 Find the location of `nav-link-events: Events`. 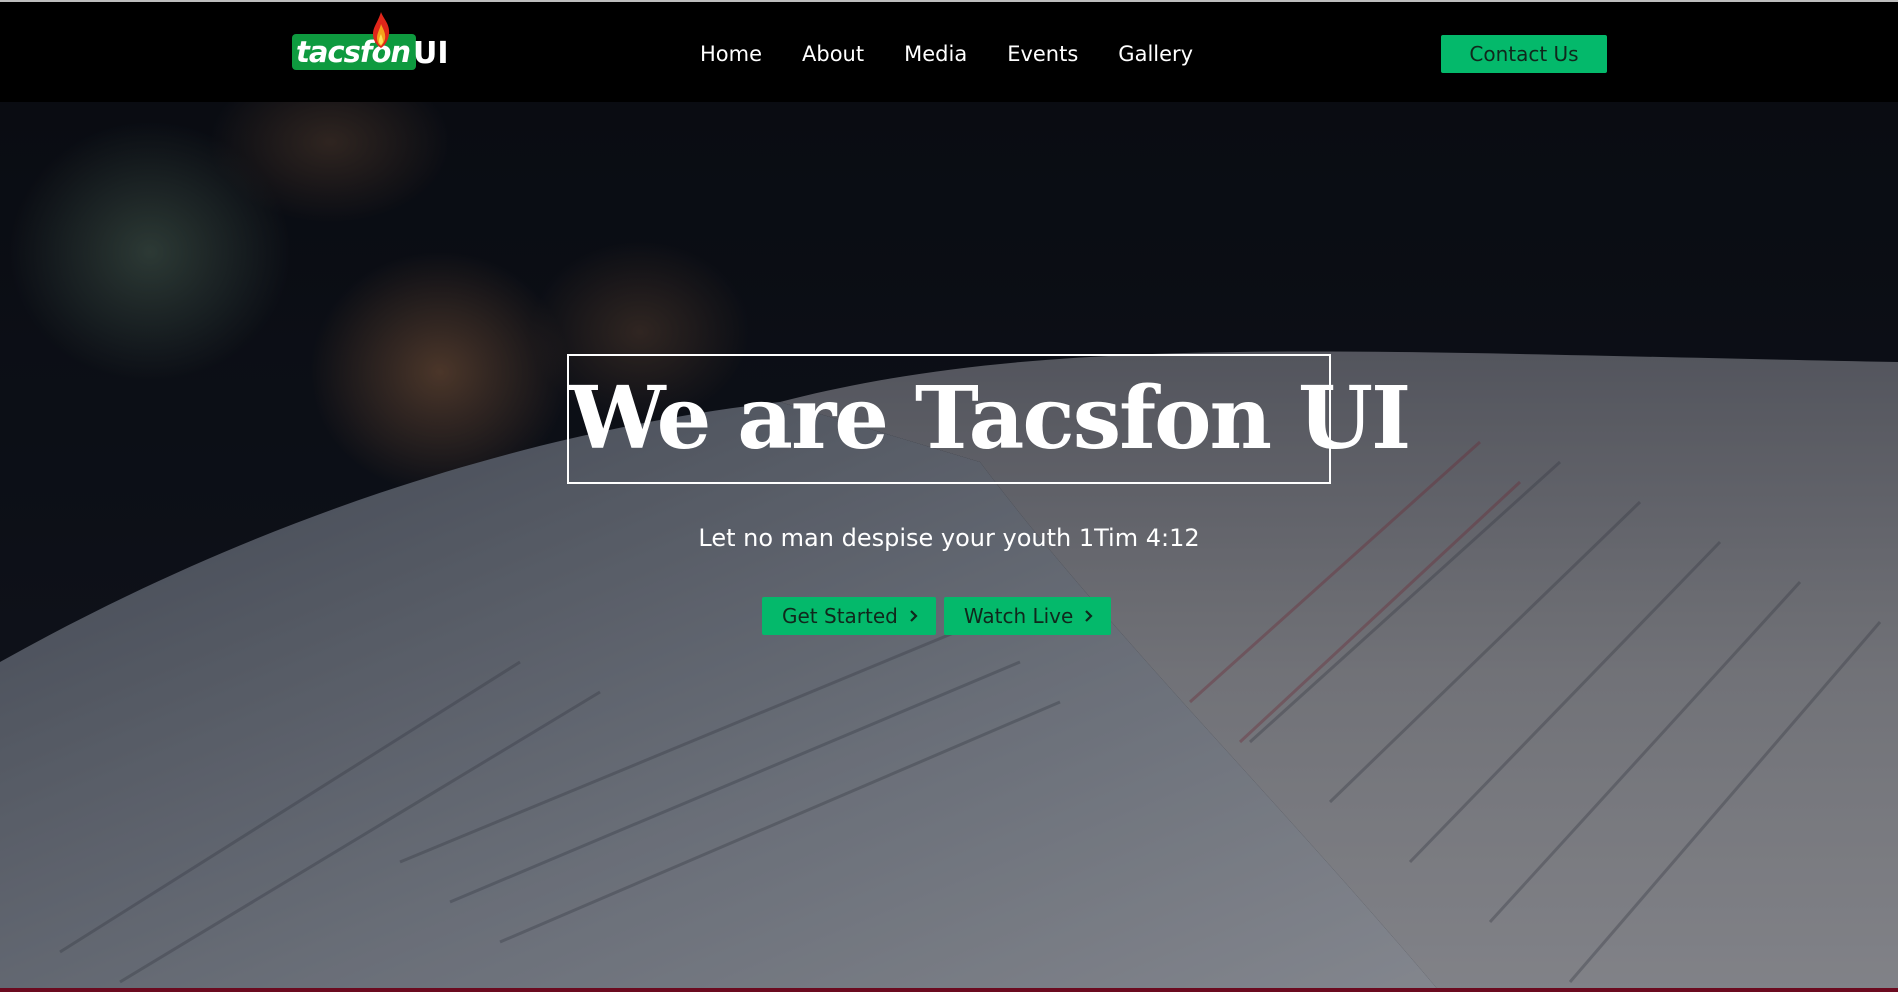

nav-link-events: Events is located at coordinates (1042, 54).